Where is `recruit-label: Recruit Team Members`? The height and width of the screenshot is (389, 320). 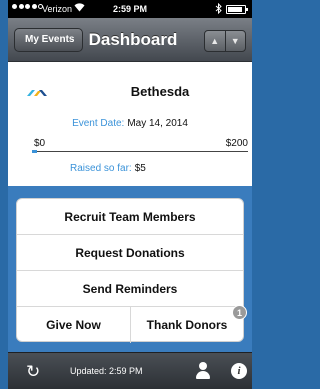 recruit-label: Recruit Team Members is located at coordinates (130, 216).